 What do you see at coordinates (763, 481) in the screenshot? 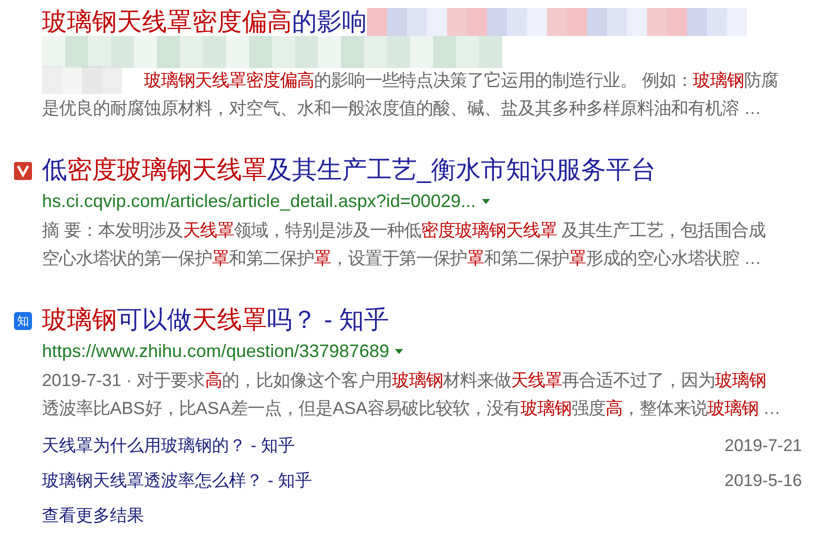
I see `related-question-date: 2019-5-16` at bounding box center [763, 481].